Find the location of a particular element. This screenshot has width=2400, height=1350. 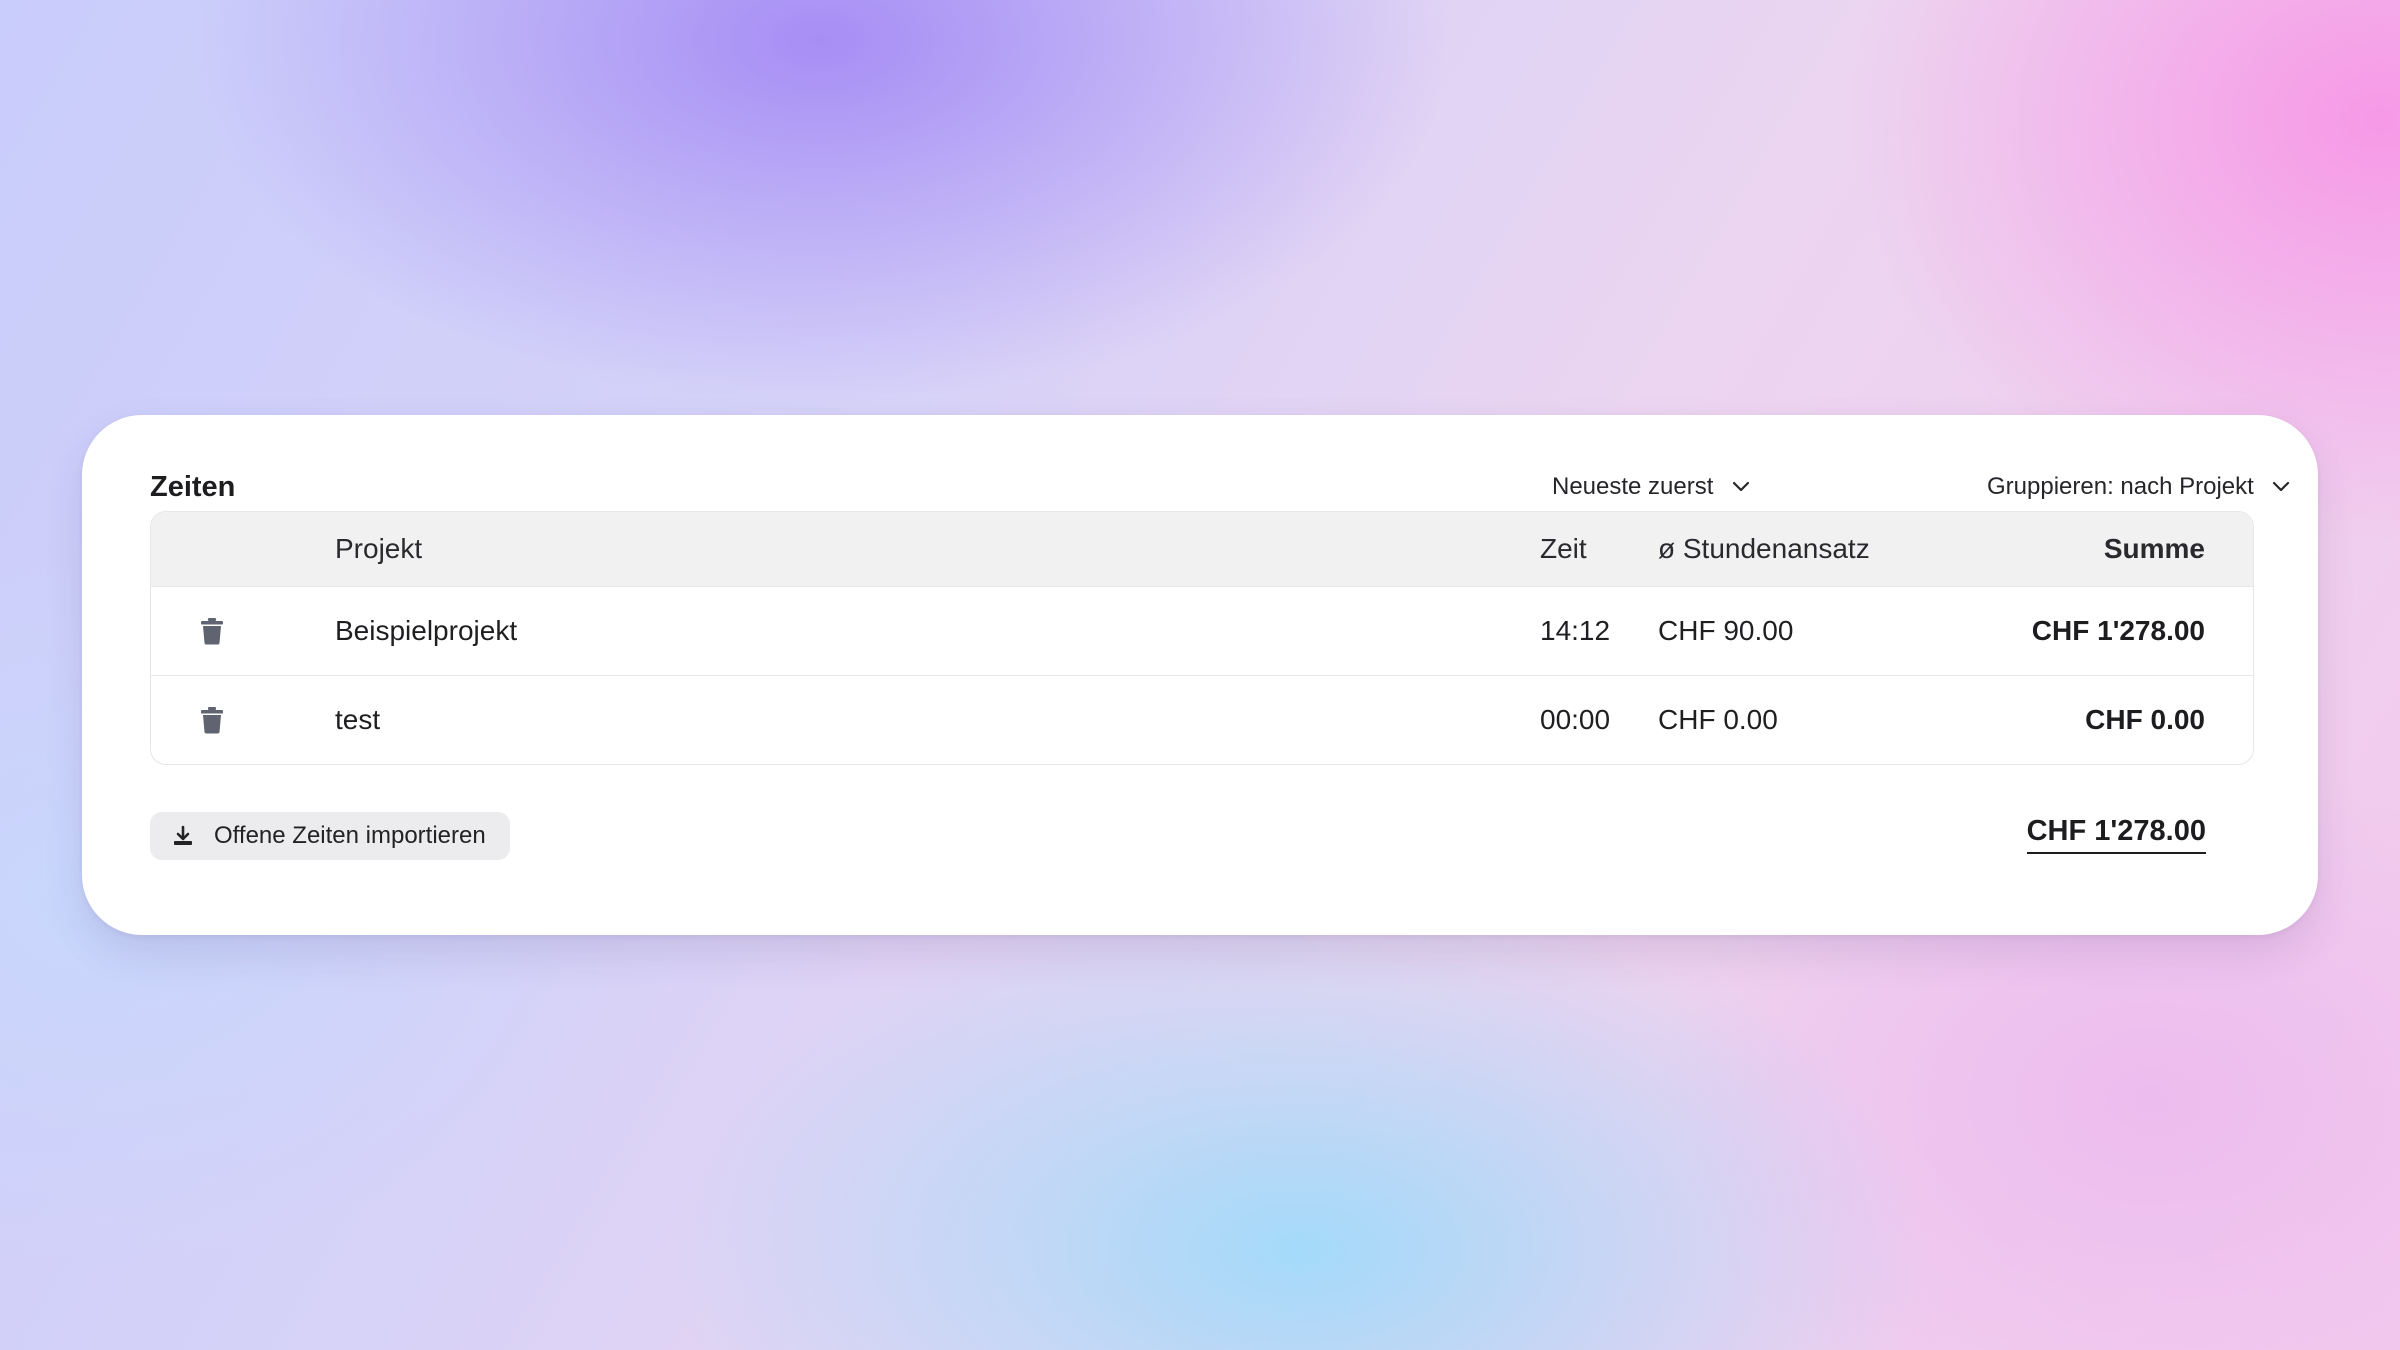

column-header-sum: Summe is located at coordinates (2154, 548).